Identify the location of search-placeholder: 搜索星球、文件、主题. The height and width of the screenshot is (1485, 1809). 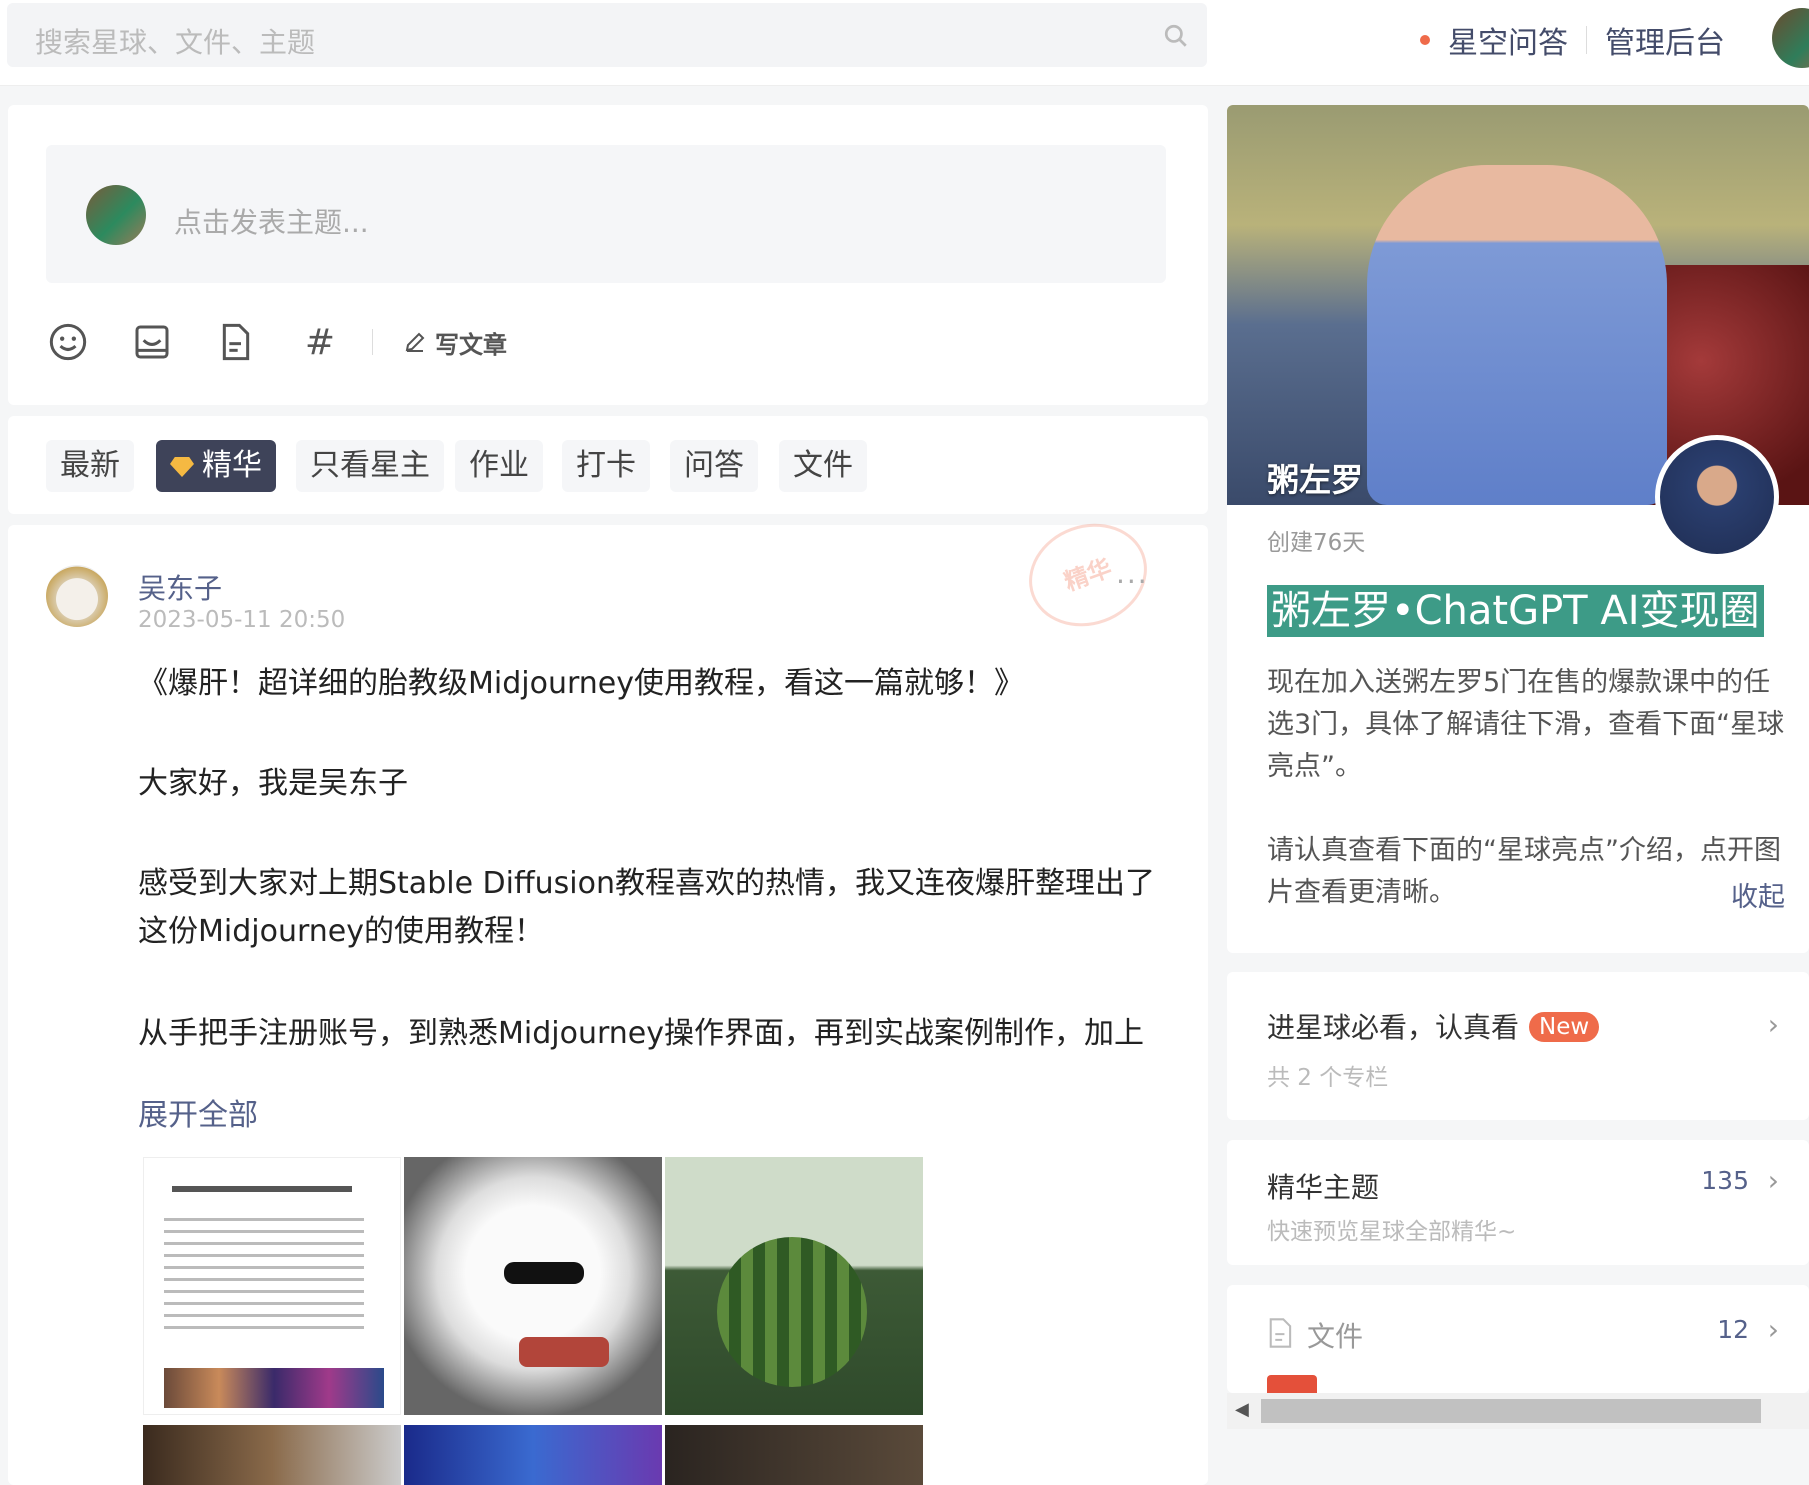
(175, 42).